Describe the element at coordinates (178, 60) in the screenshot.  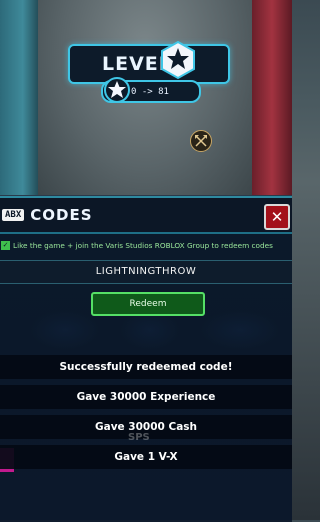
I see `level-star-badge-icon` at that location.